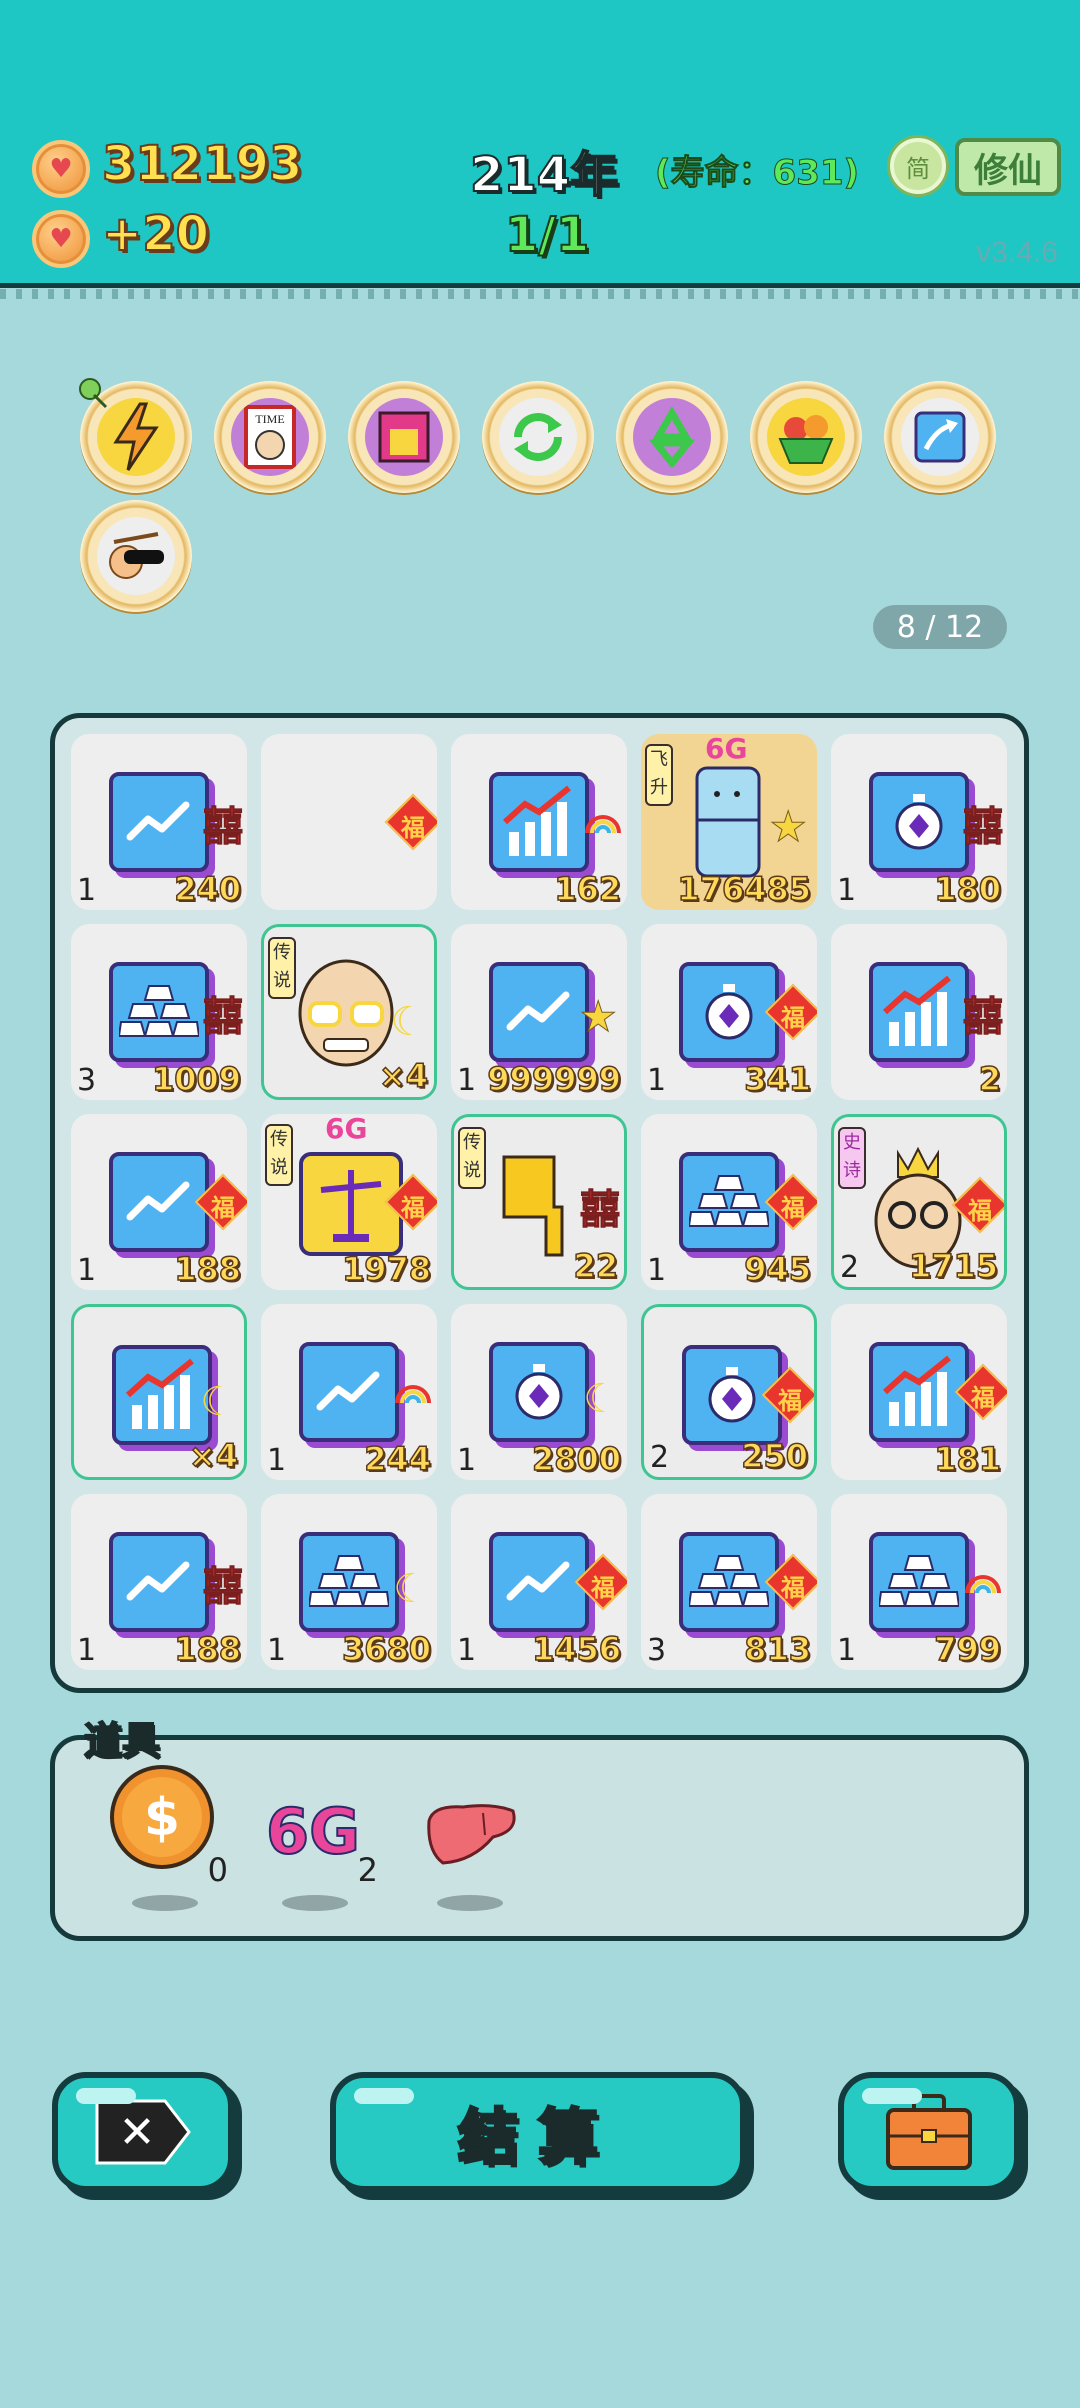  Describe the element at coordinates (576, 1459) in the screenshot. I see `cell-value: 2800` at that location.